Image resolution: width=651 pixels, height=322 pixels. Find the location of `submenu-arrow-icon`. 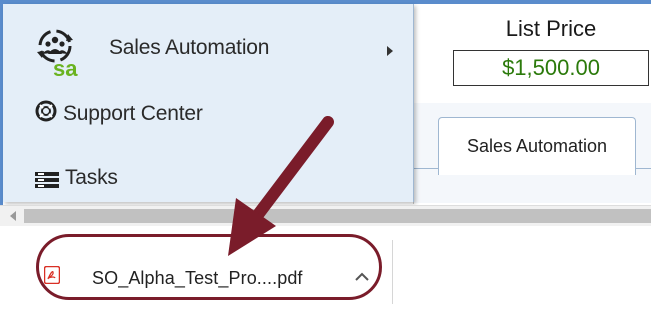

submenu-arrow-icon is located at coordinates (390, 51).